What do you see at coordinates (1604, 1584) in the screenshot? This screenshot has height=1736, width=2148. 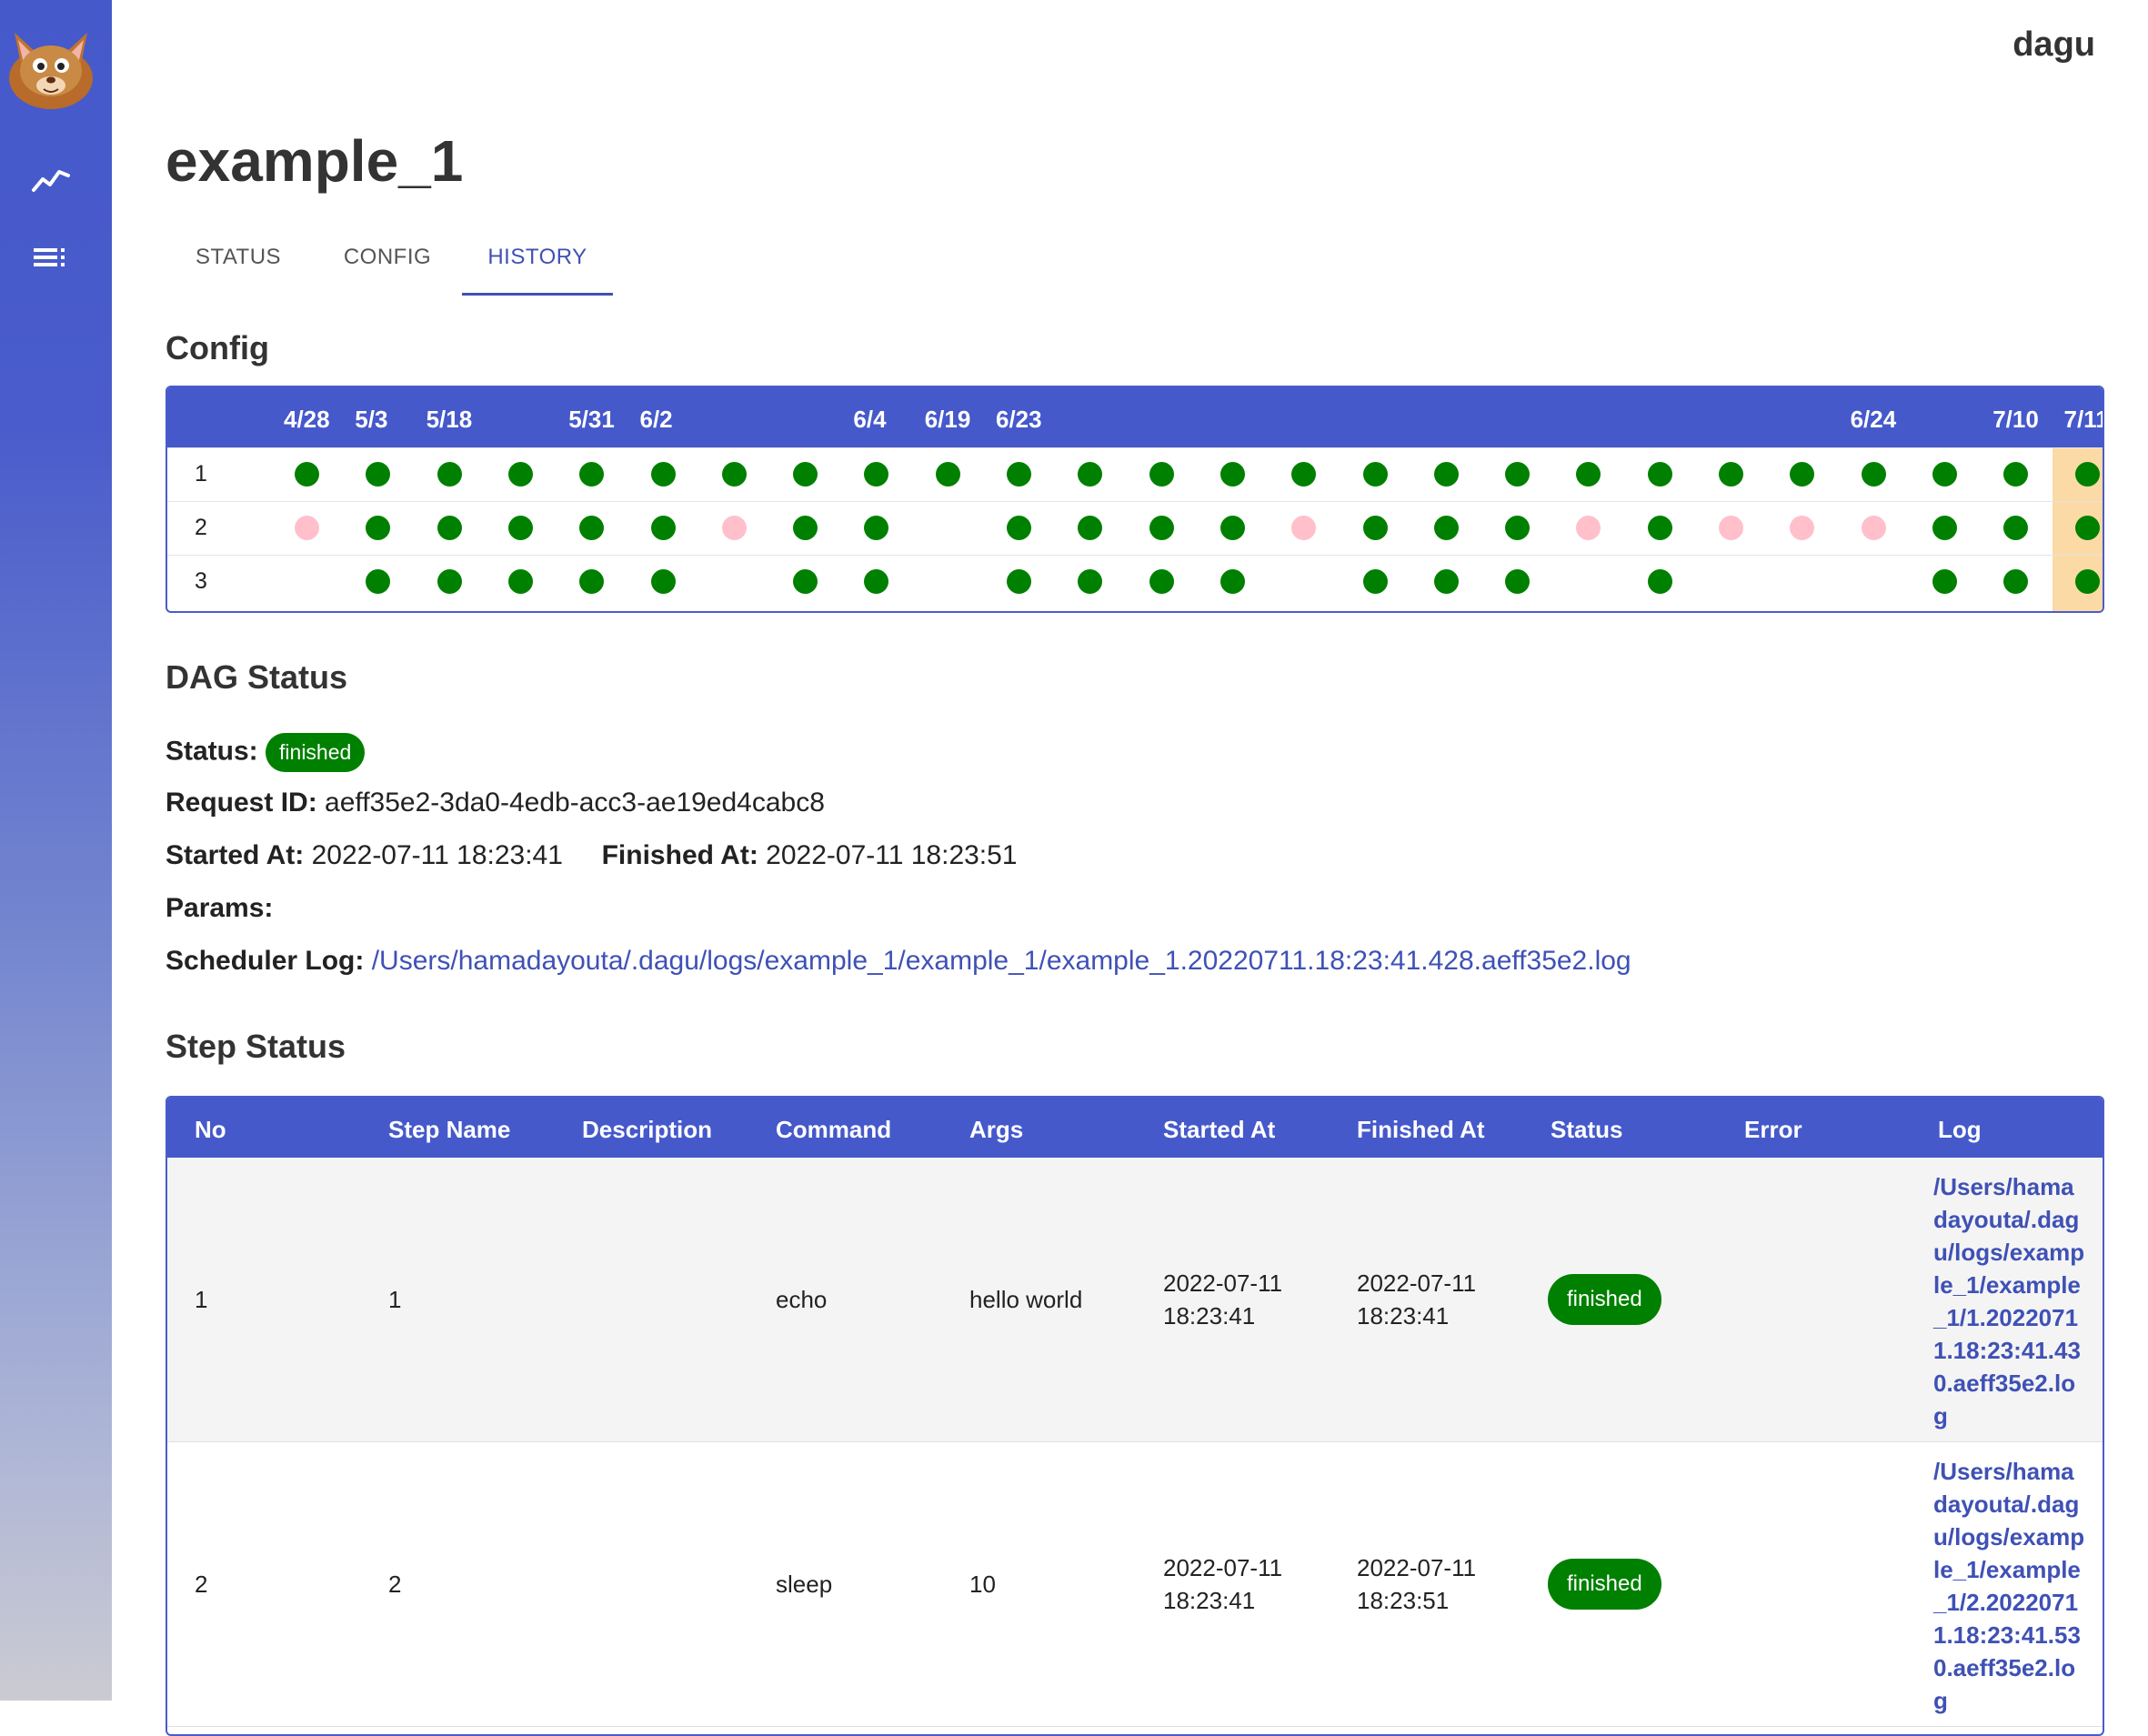 I see `status-badge: finished` at bounding box center [1604, 1584].